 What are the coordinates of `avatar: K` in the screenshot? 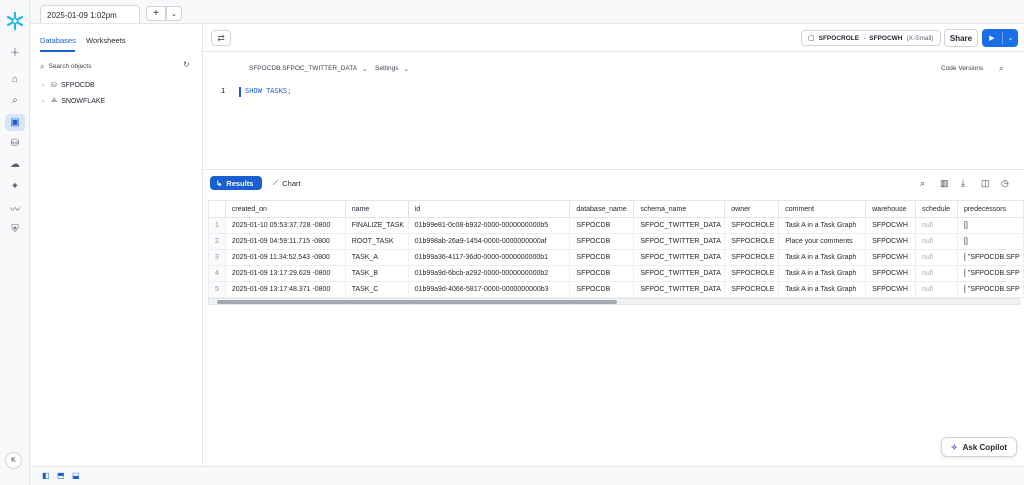 It's located at (13, 460).